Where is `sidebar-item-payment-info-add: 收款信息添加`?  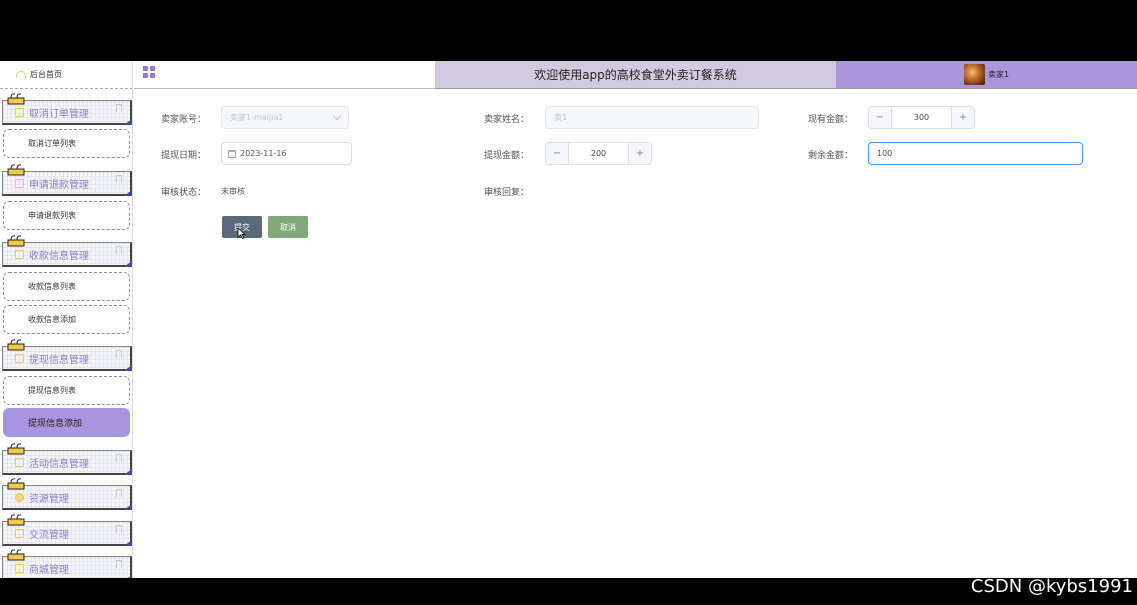
sidebar-item-payment-info-add: 收款信息添加 is located at coordinates (66, 319).